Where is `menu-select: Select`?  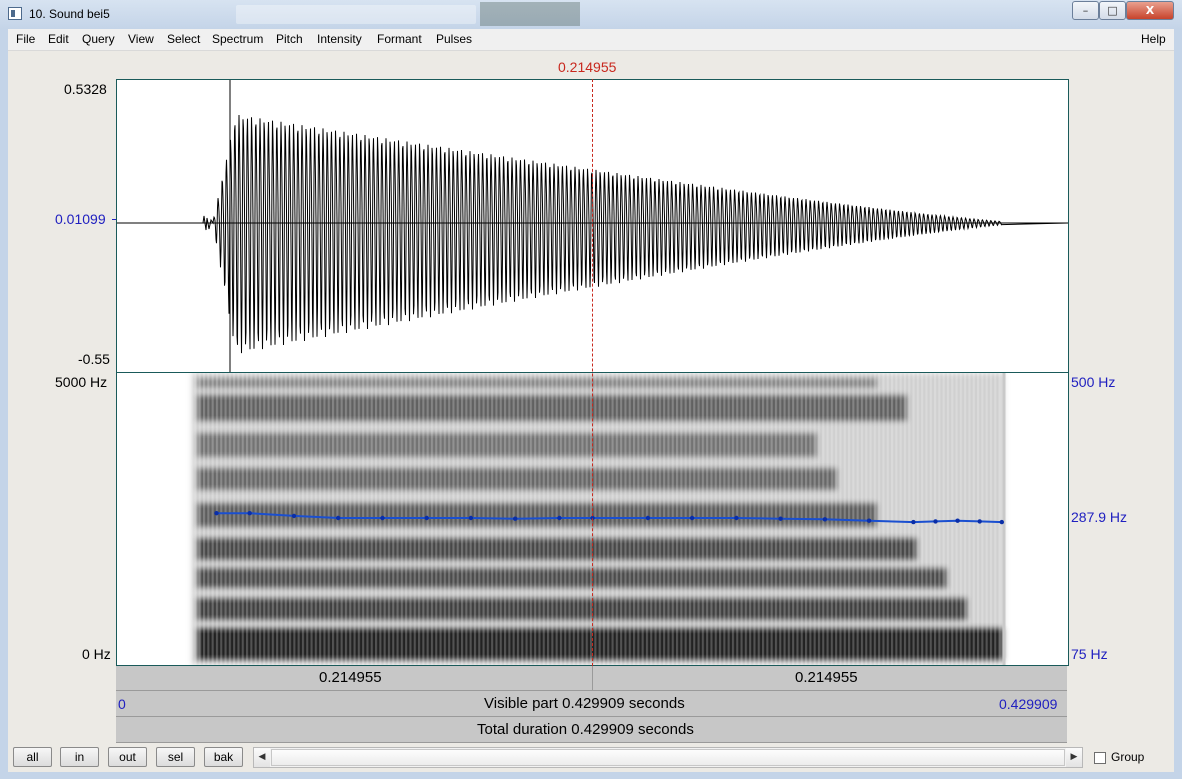
menu-select: Select is located at coordinates (183, 39).